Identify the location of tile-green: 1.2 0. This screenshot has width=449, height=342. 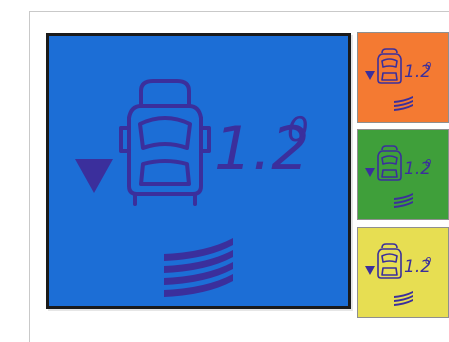
(403, 174).